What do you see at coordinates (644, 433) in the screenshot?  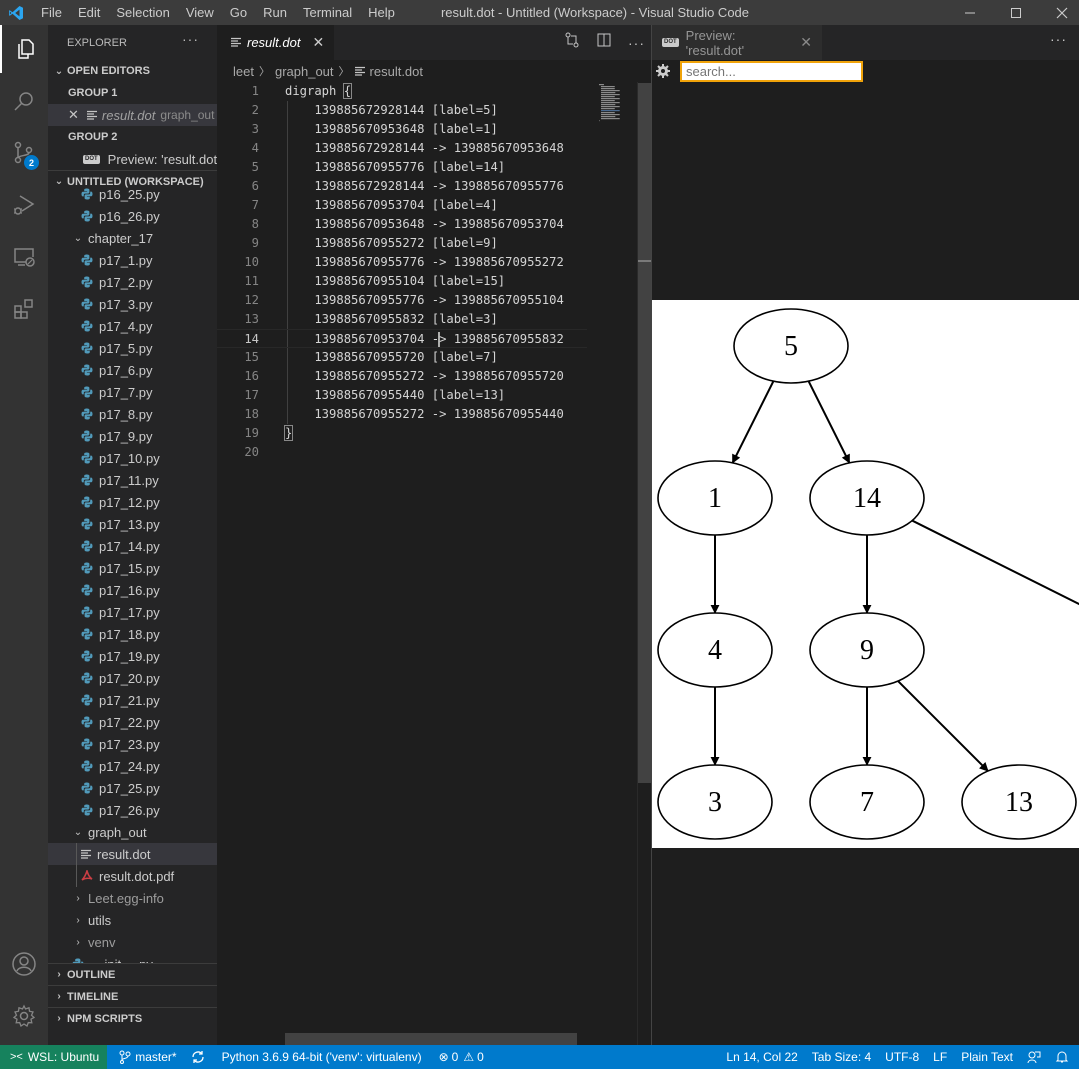 I see `vertical-scrollbar-thumb` at bounding box center [644, 433].